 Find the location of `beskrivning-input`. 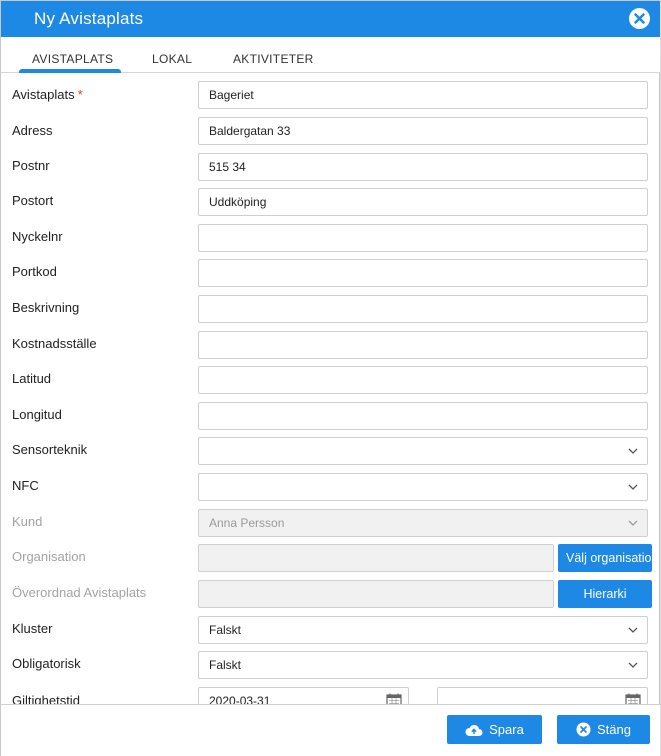

beskrivning-input is located at coordinates (423, 309).